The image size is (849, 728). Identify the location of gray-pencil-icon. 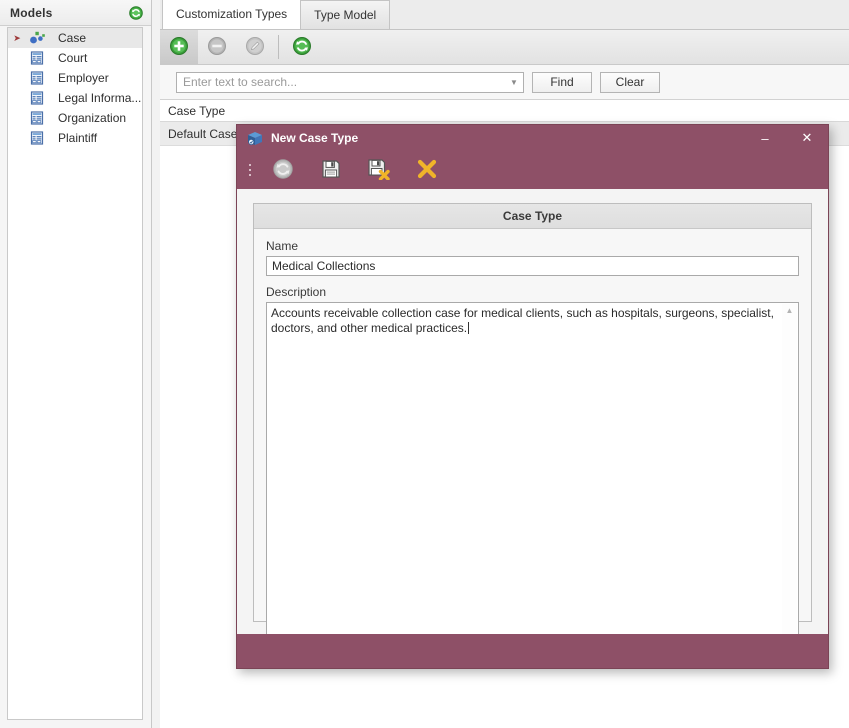
(255, 47).